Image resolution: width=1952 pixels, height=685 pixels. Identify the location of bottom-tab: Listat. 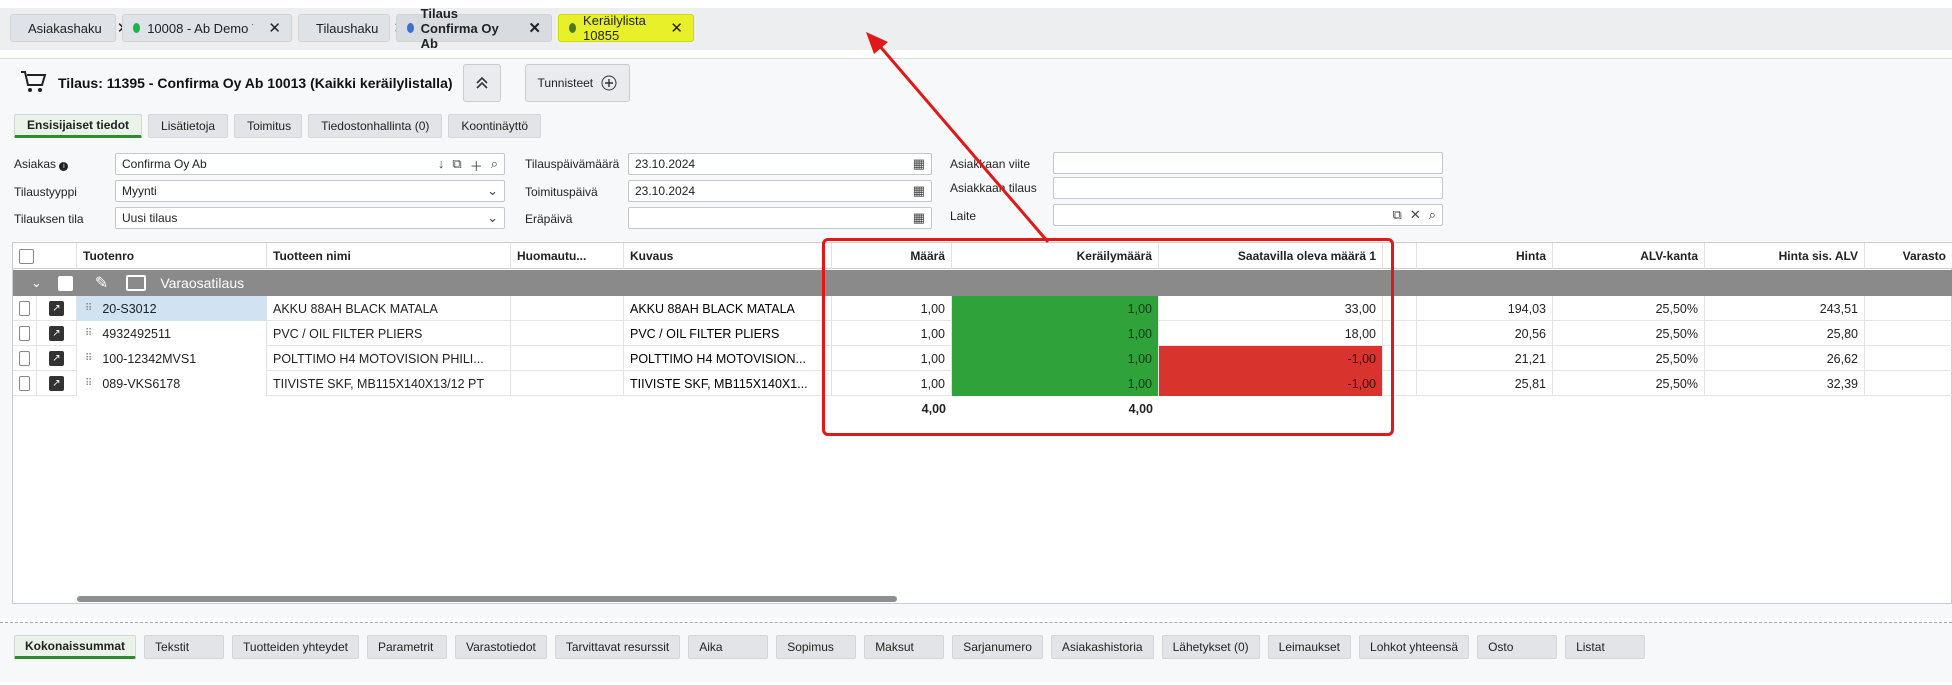
(1605, 647).